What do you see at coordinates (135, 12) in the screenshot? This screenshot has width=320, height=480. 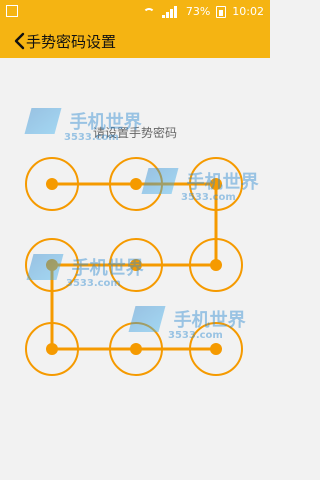 I see `status-bar: 73% 10:02` at bounding box center [135, 12].